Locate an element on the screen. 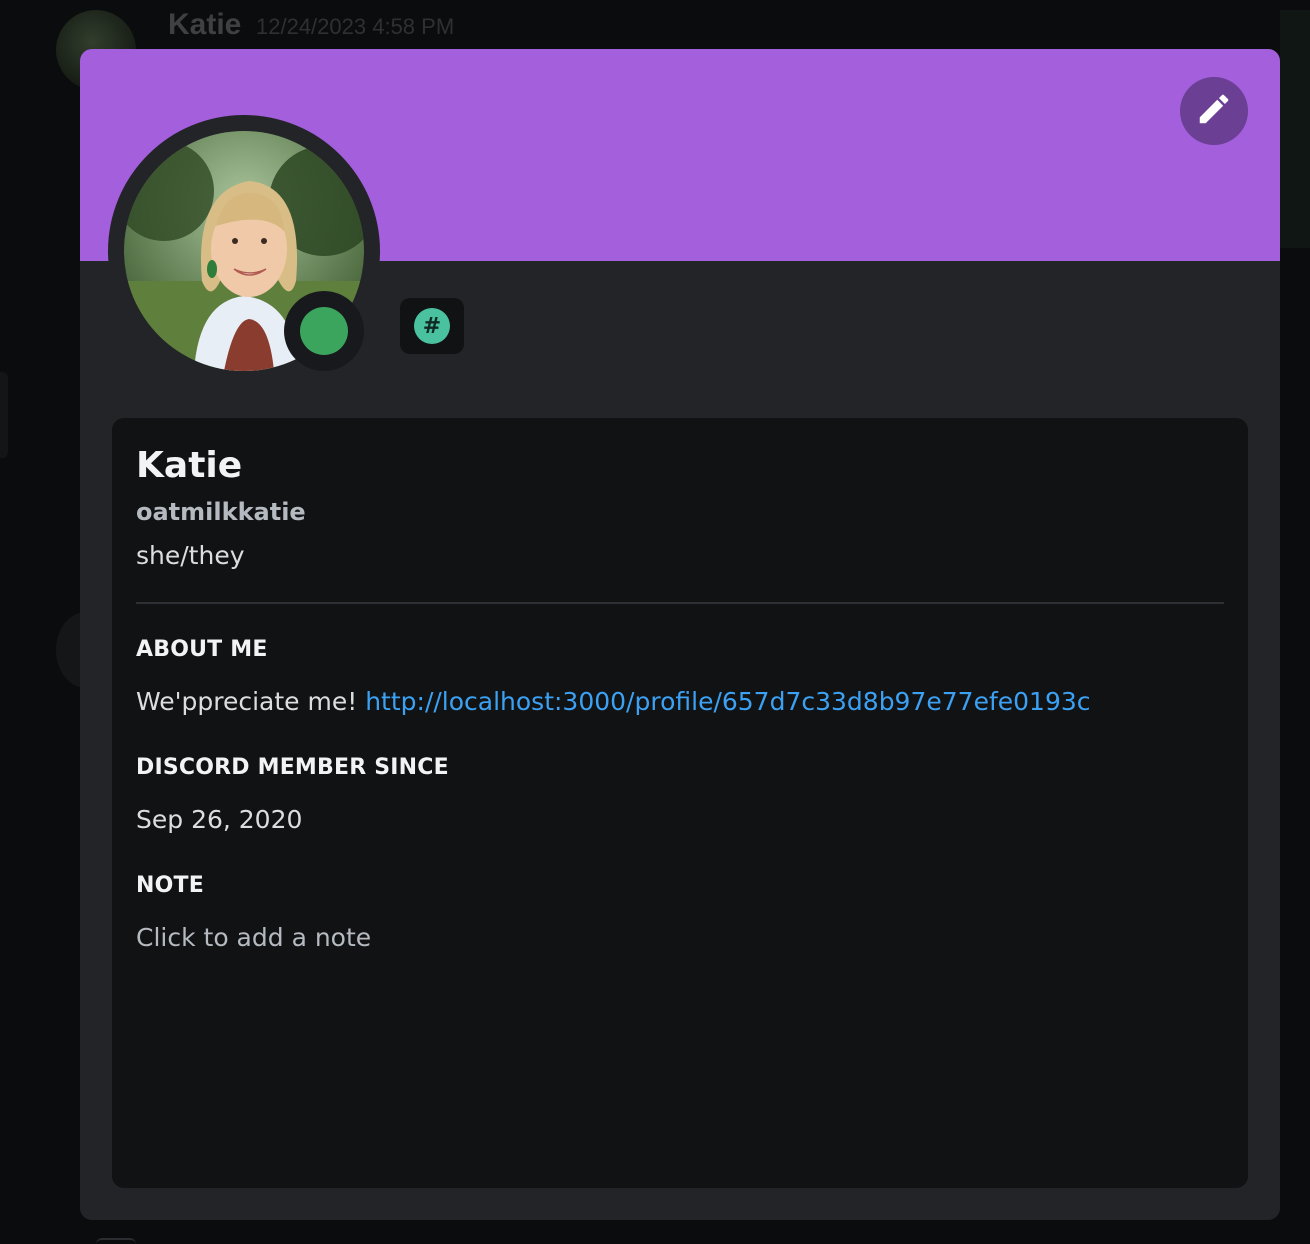 The height and width of the screenshot is (1244, 1310). username: oatmilkkatie is located at coordinates (221, 512).